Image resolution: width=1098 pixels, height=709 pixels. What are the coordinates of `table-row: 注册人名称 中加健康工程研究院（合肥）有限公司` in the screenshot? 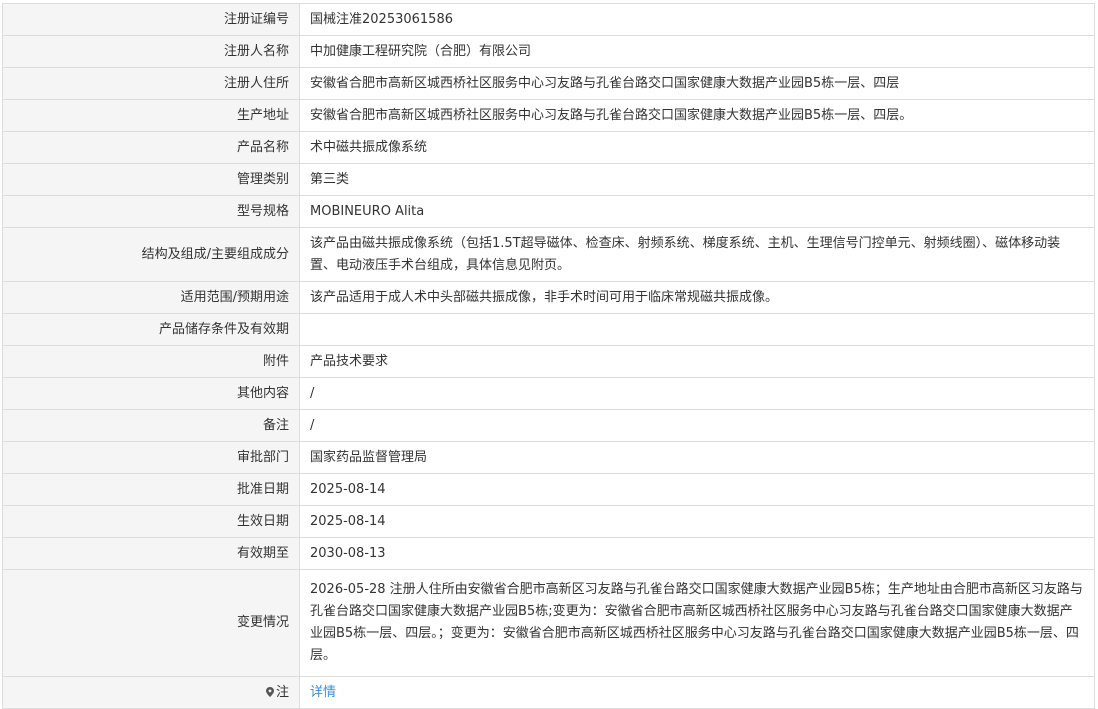 It's located at (548, 51).